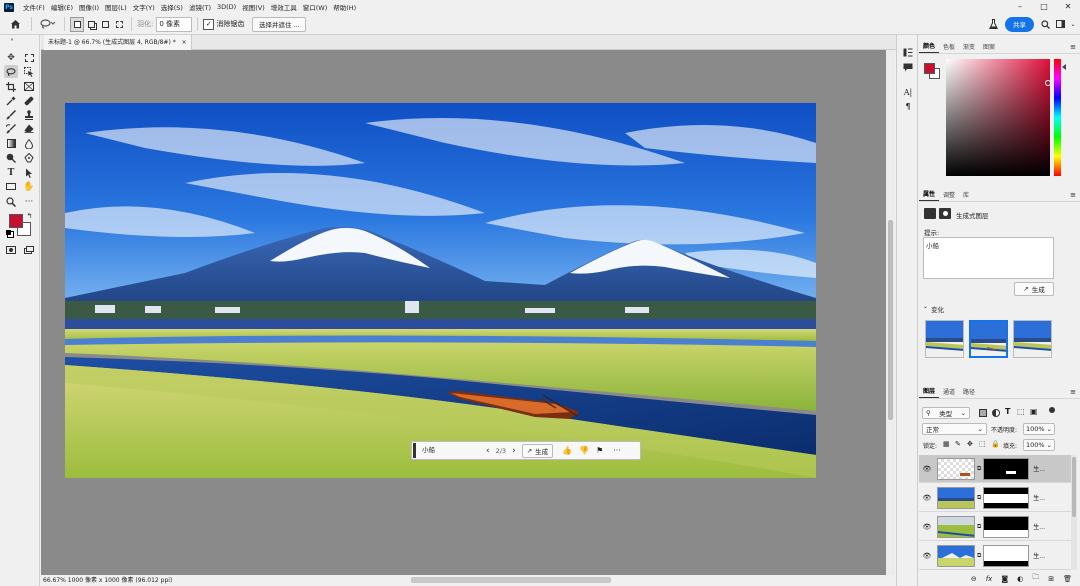  What do you see at coordinates (1052, 410) in the screenshot?
I see `filter-toggle-icon` at bounding box center [1052, 410].